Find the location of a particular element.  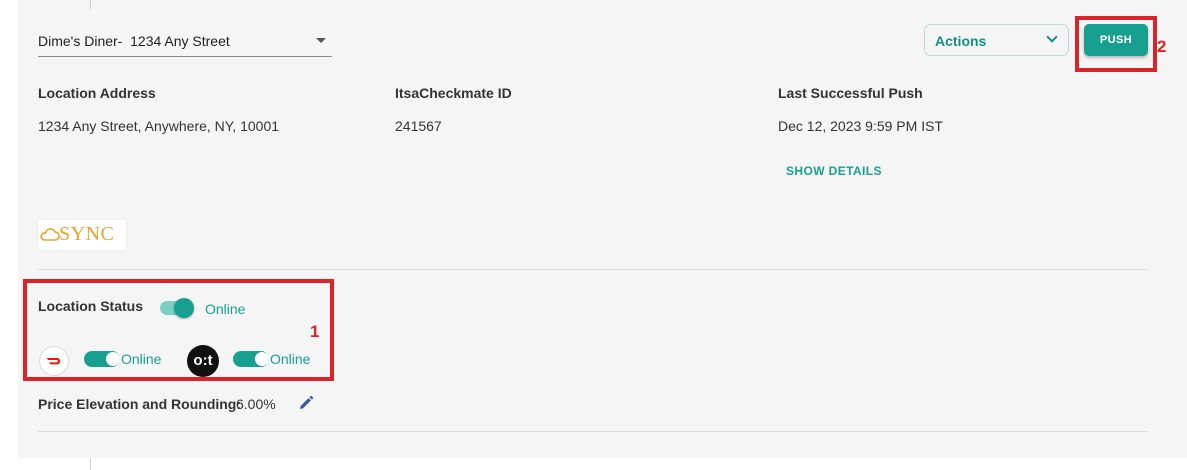

location-select: Dime's Diner- 1234 Any Street is located at coordinates (185, 39).